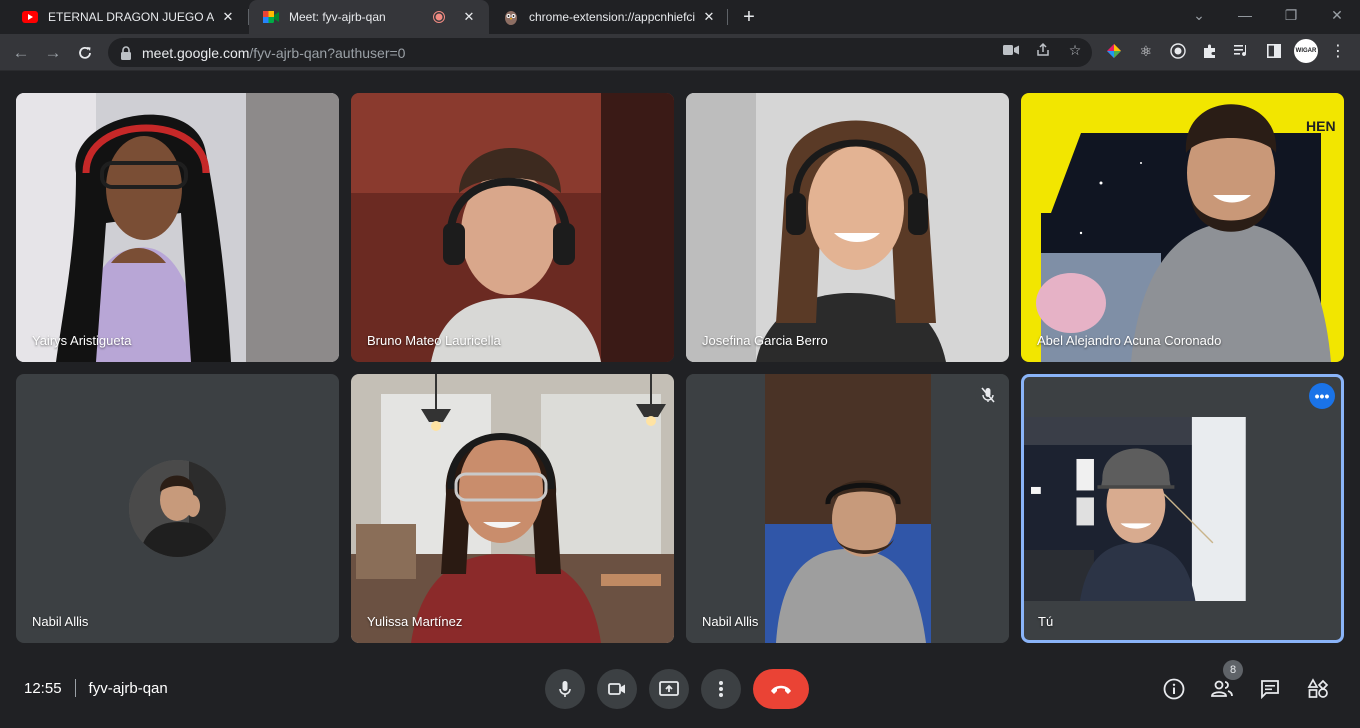  I want to click on profile-label: WIGAR, so click(1306, 51).